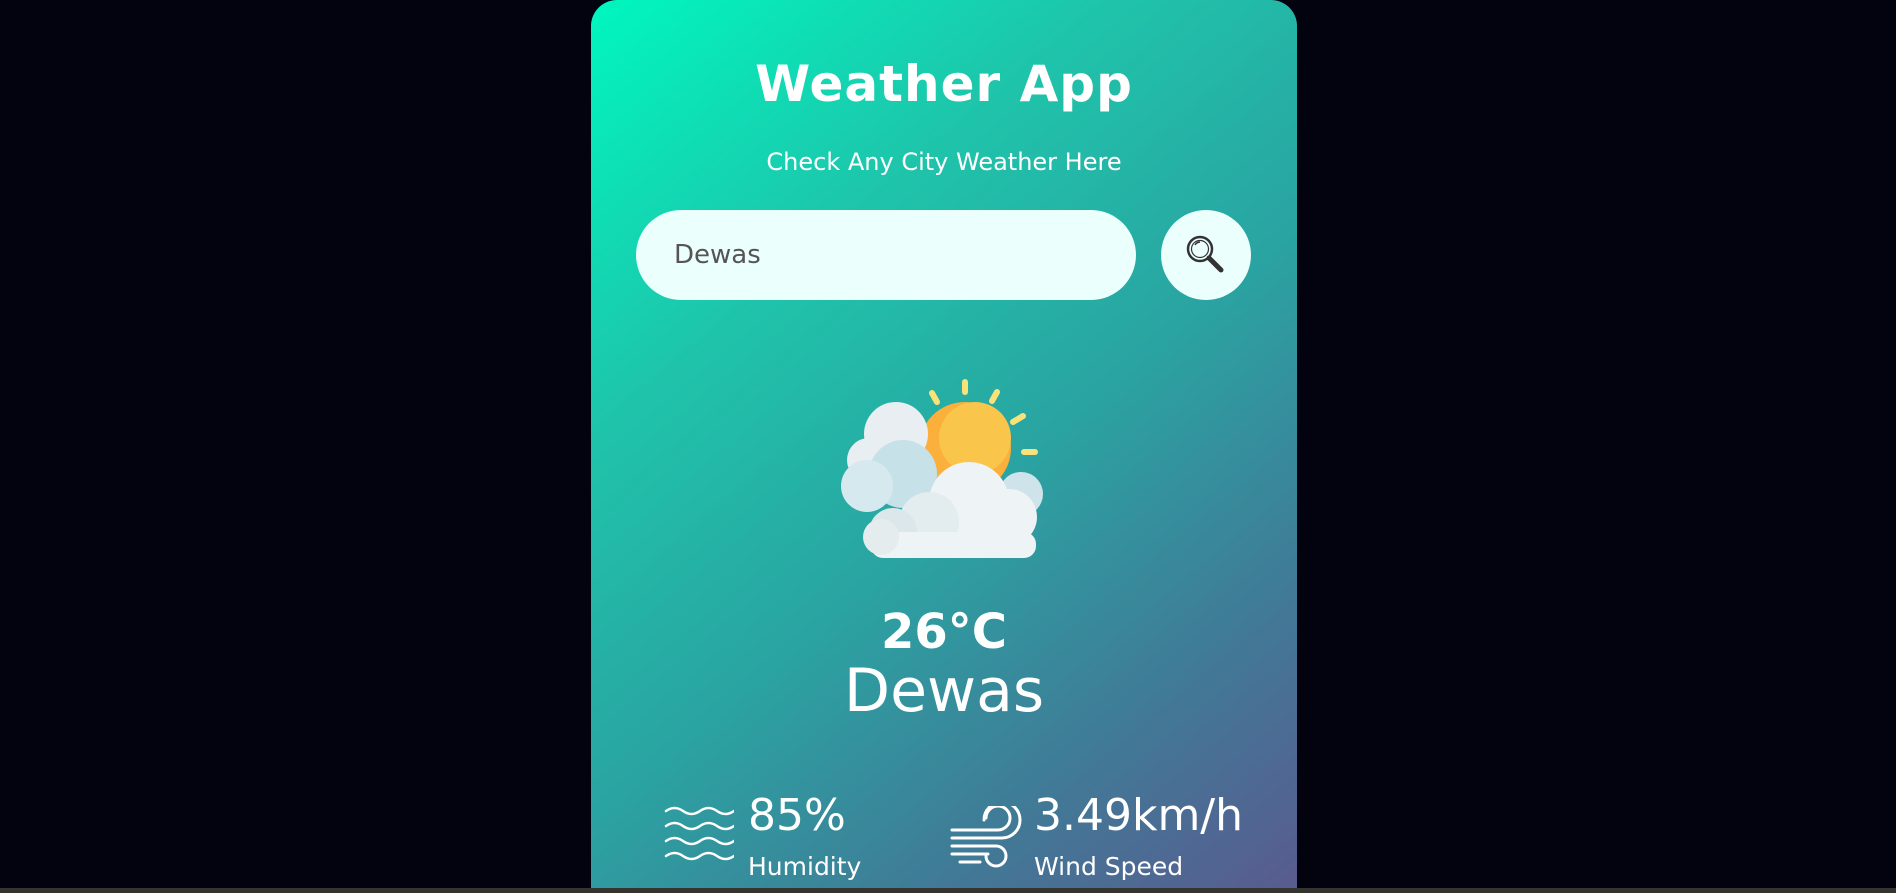 Image resolution: width=1896 pixels, height=893 pixels. Describe the element at coordinates (942, 468) in the screenshot. I see `partly-cloudy-icon` at that location.